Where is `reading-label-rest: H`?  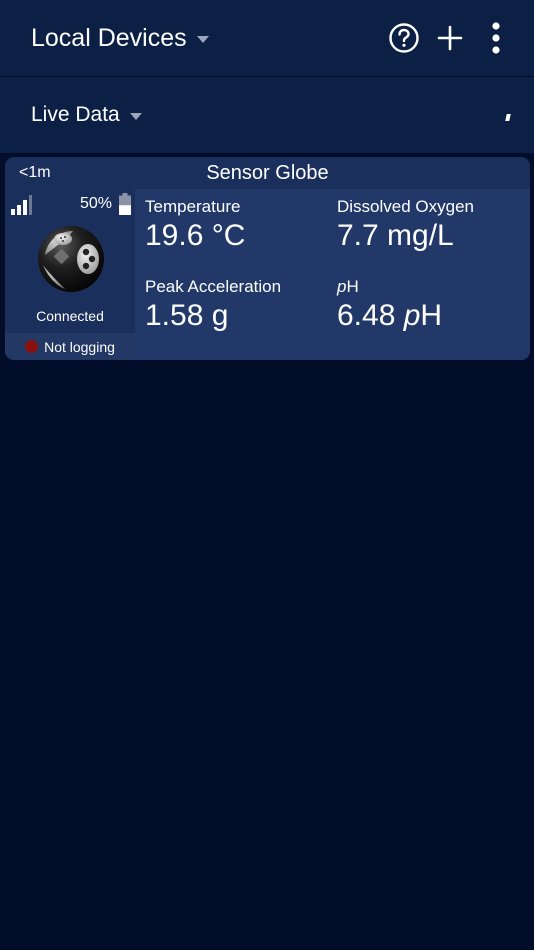 reading-label-rest: H is located at coordinates (352, 286).